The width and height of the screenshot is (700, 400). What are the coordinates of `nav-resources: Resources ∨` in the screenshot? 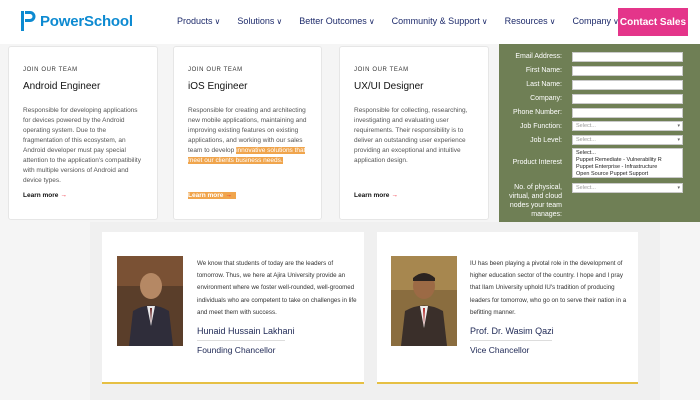 It's located at (530, 21).